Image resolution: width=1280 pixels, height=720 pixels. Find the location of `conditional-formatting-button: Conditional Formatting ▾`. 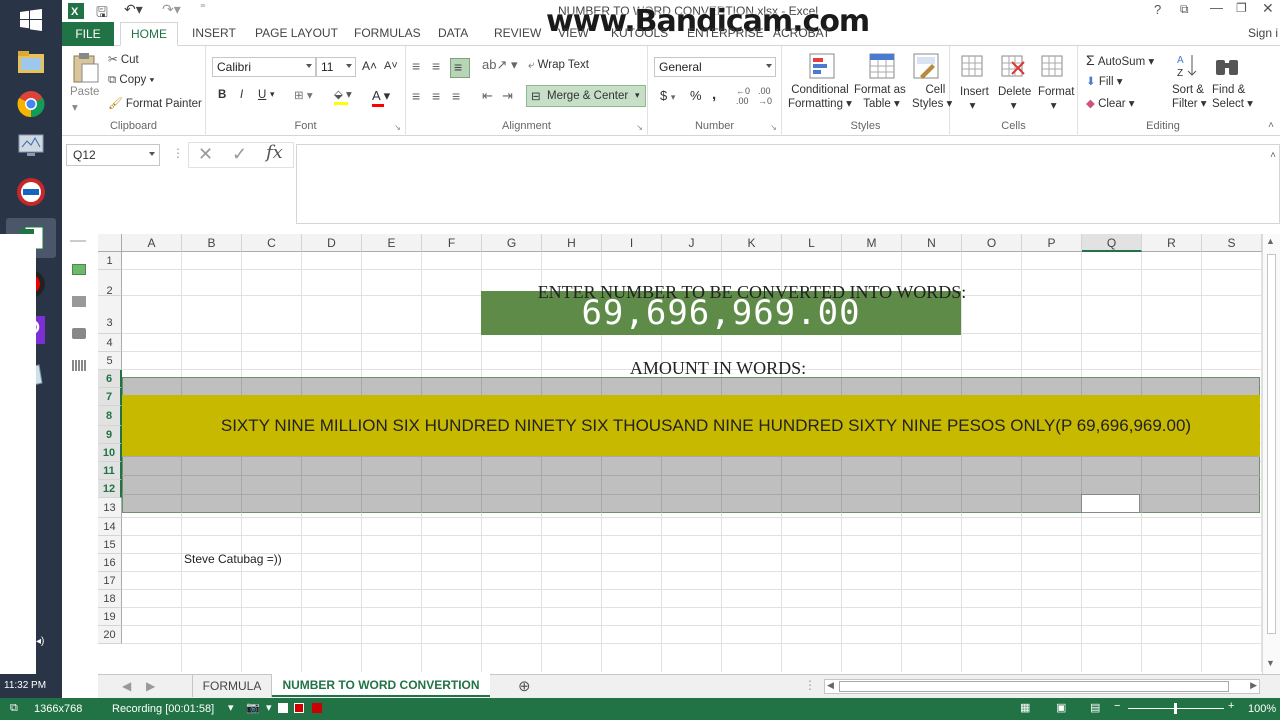

conditional-formatting-button: Conditional Formatting ▾ is located at coordinates (820, 97).